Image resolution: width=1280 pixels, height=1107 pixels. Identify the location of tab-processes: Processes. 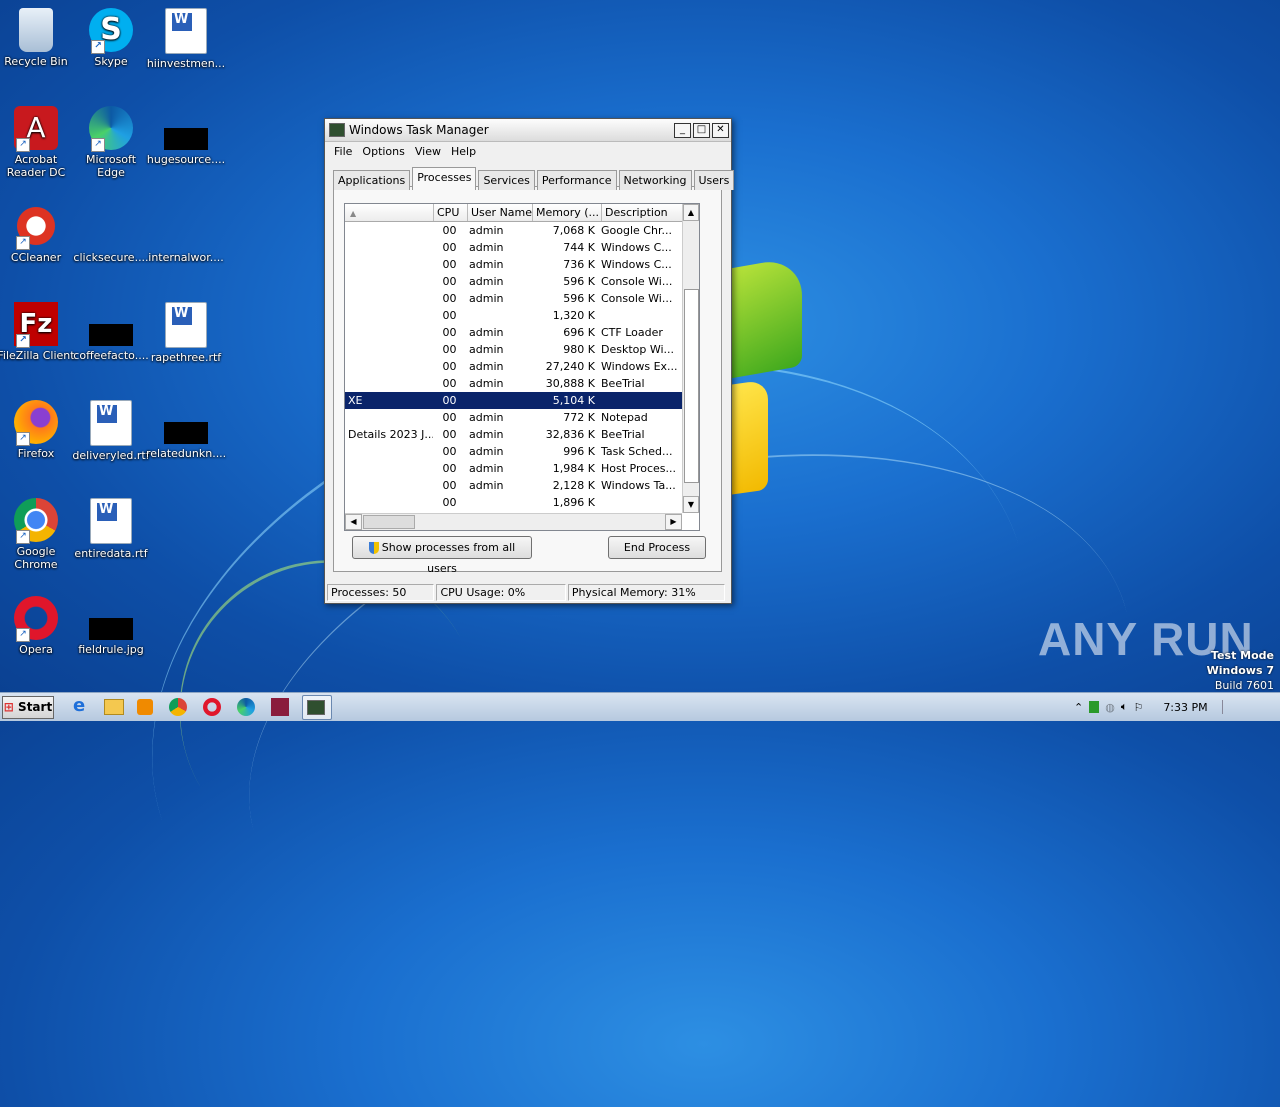
(444, 178).